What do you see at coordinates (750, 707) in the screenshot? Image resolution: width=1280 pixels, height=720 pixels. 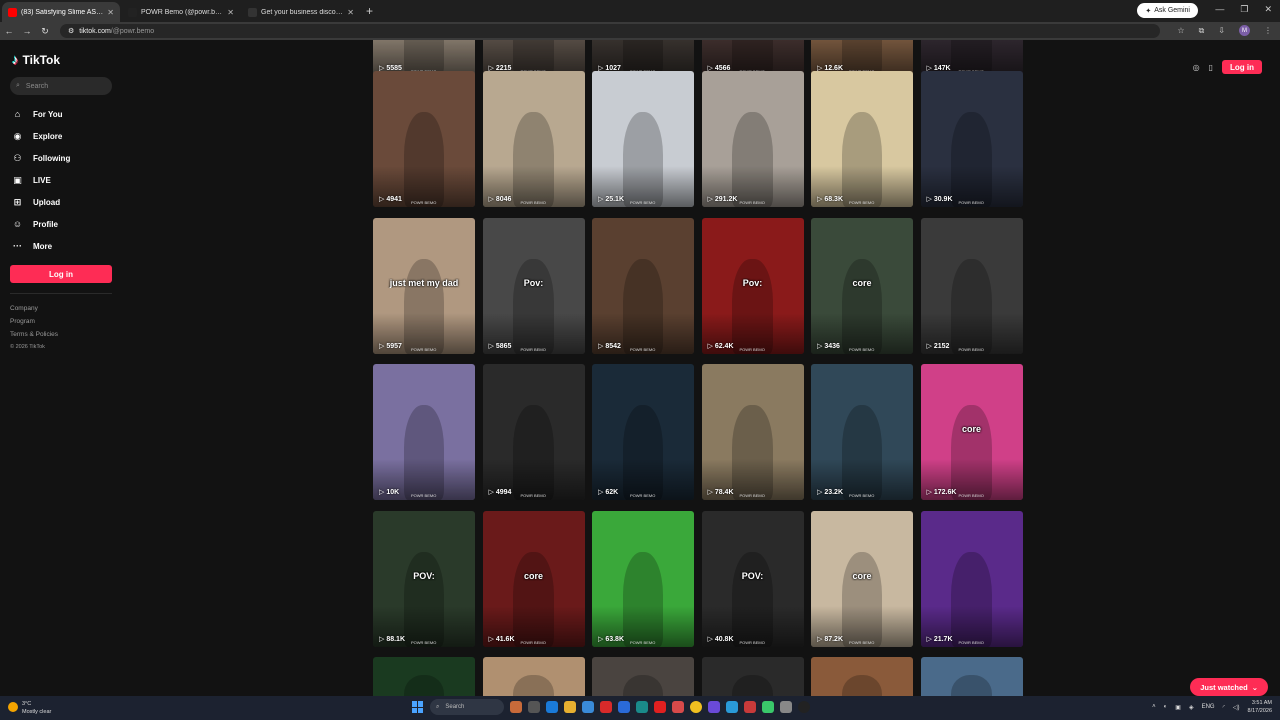 I see `app-red2-icon` at bounding box center [750, 707].